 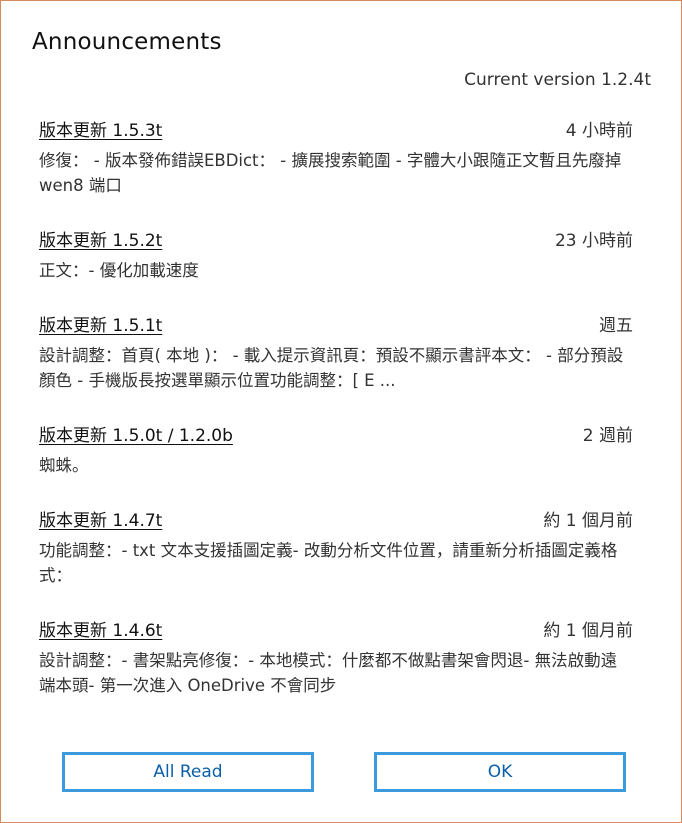 What do you see at coordinates (336, 127) in the screenshot?
I see `announcement-header: 版本更新 1.5.3t 4 小時前` at bounding box center [336, 127].